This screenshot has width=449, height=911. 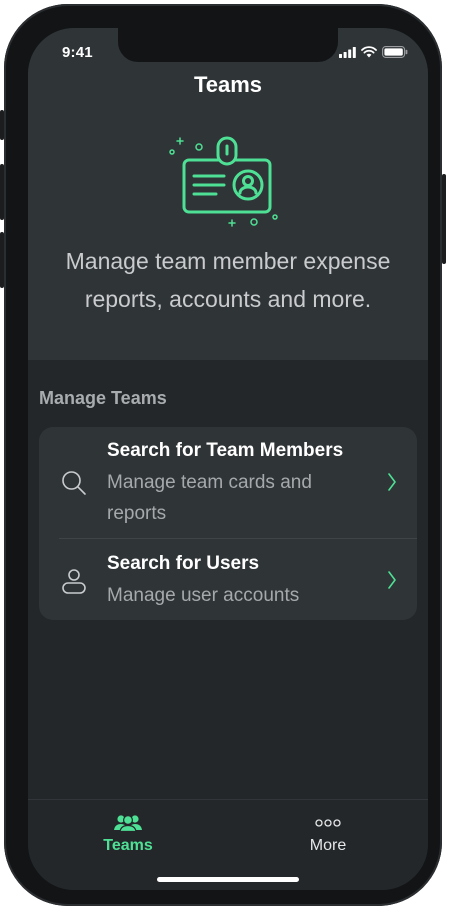 I want to click on row-subtitle: Manage user accounts, so click(x=203, y=595).